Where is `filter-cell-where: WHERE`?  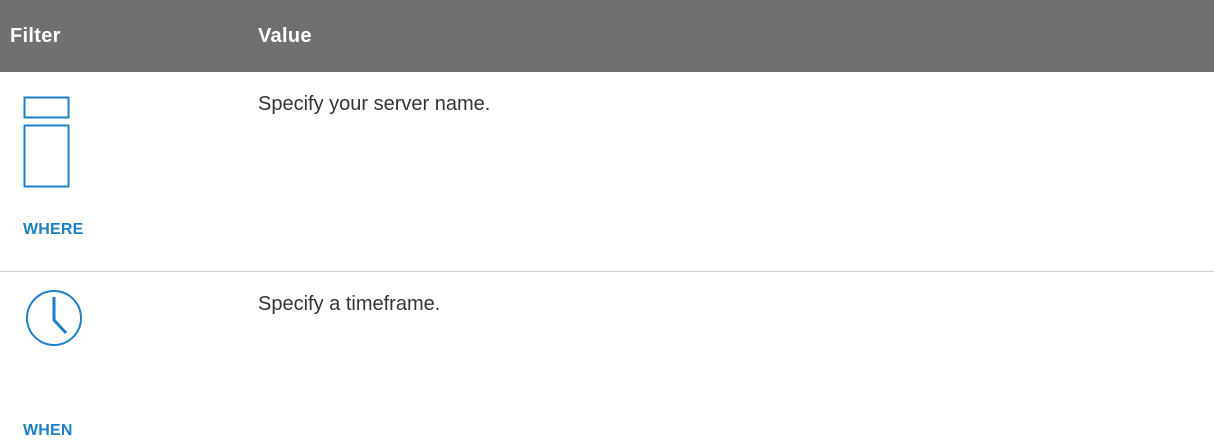
filter-cell-where: WHERE is located at coordinates (129, 171).